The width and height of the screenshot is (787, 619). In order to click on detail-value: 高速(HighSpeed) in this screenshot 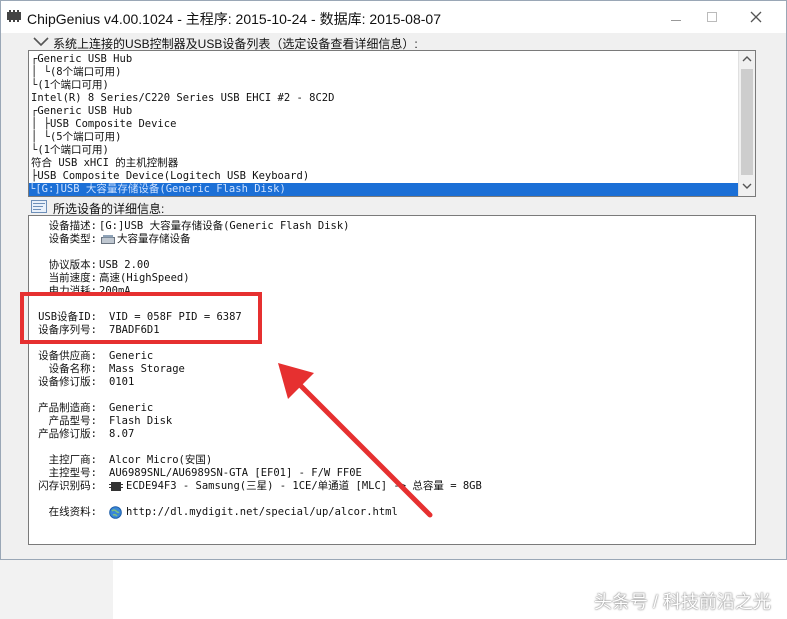, I will do `click(144, 278)`.